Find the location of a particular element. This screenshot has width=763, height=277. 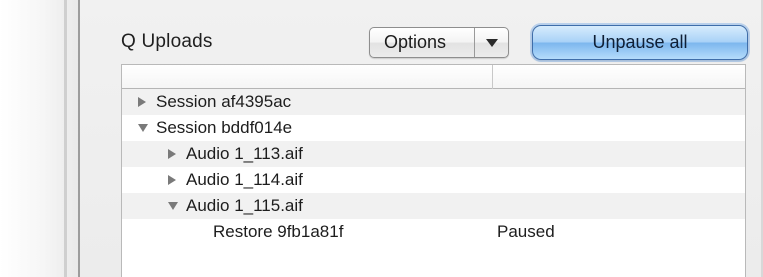

outline-row-session-bddf014e: Session bddf014e is located at coordinates (433, 128).